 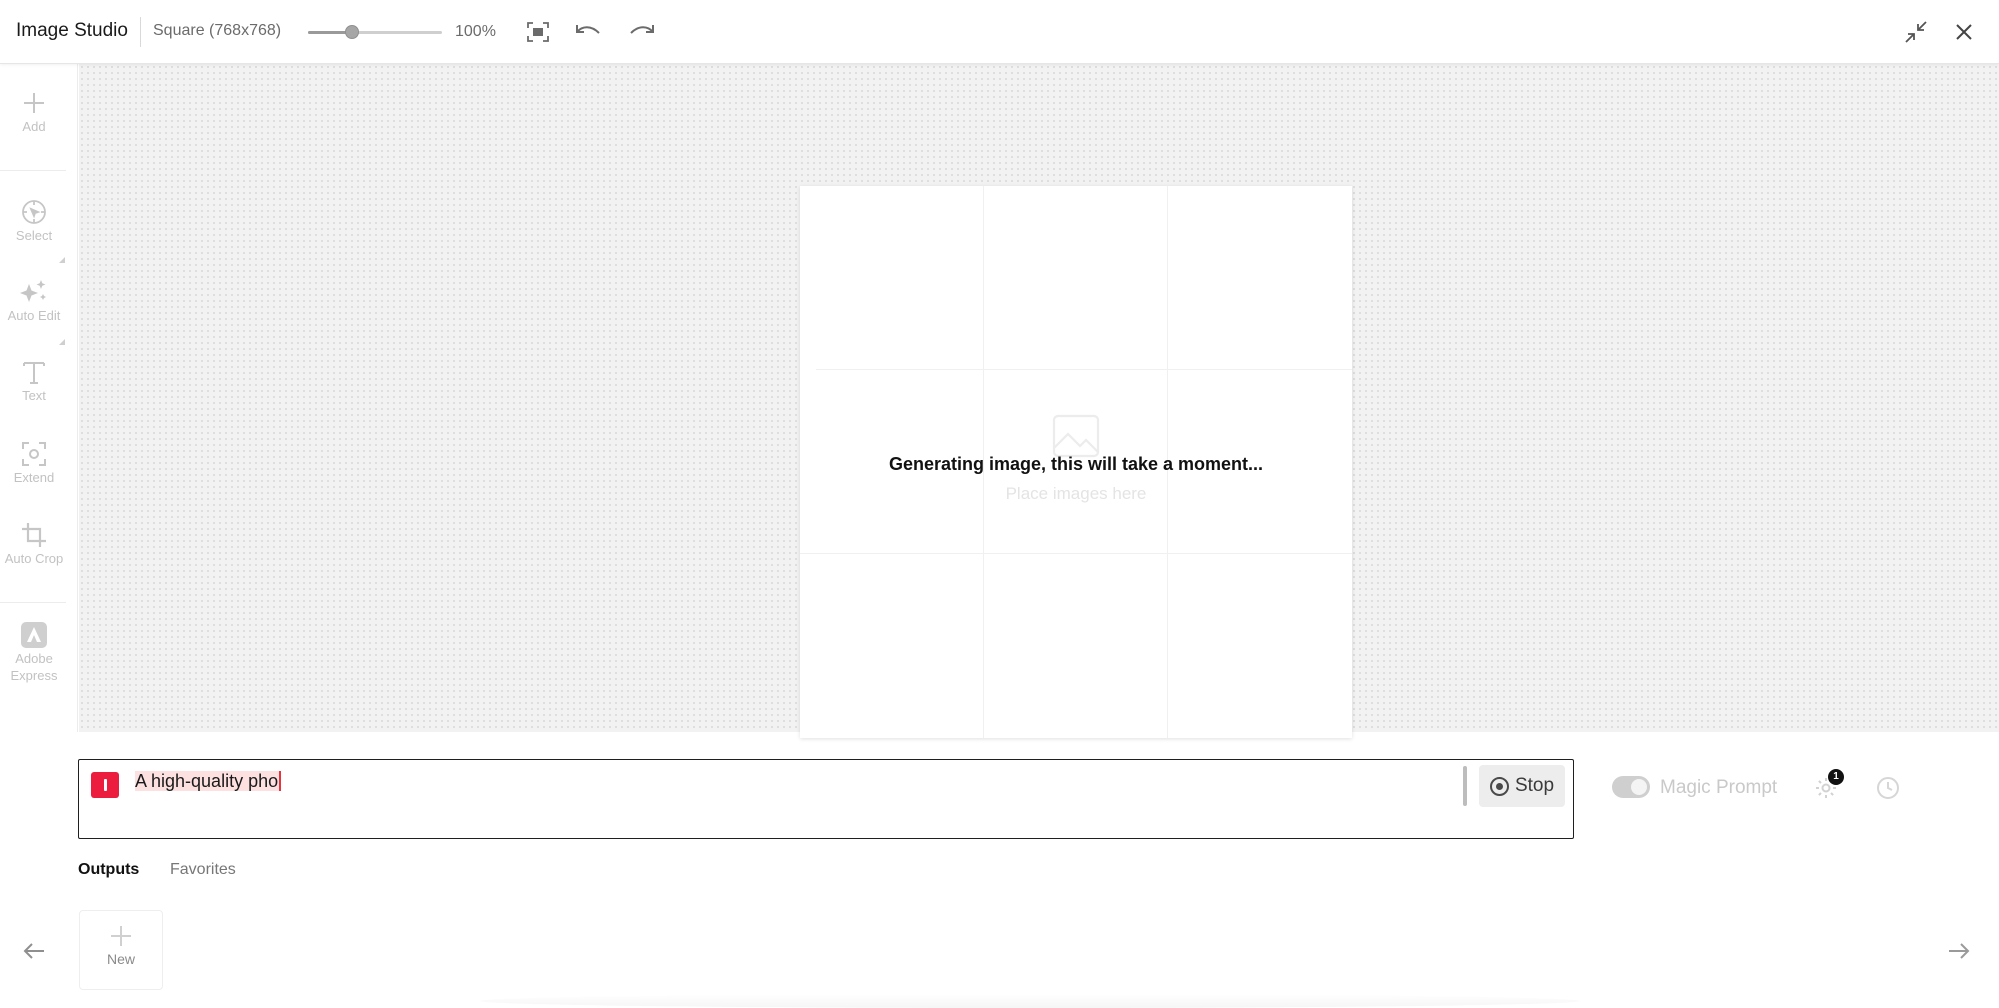 I want to click on tool-text-label: Text, so click(x=34, y=395).